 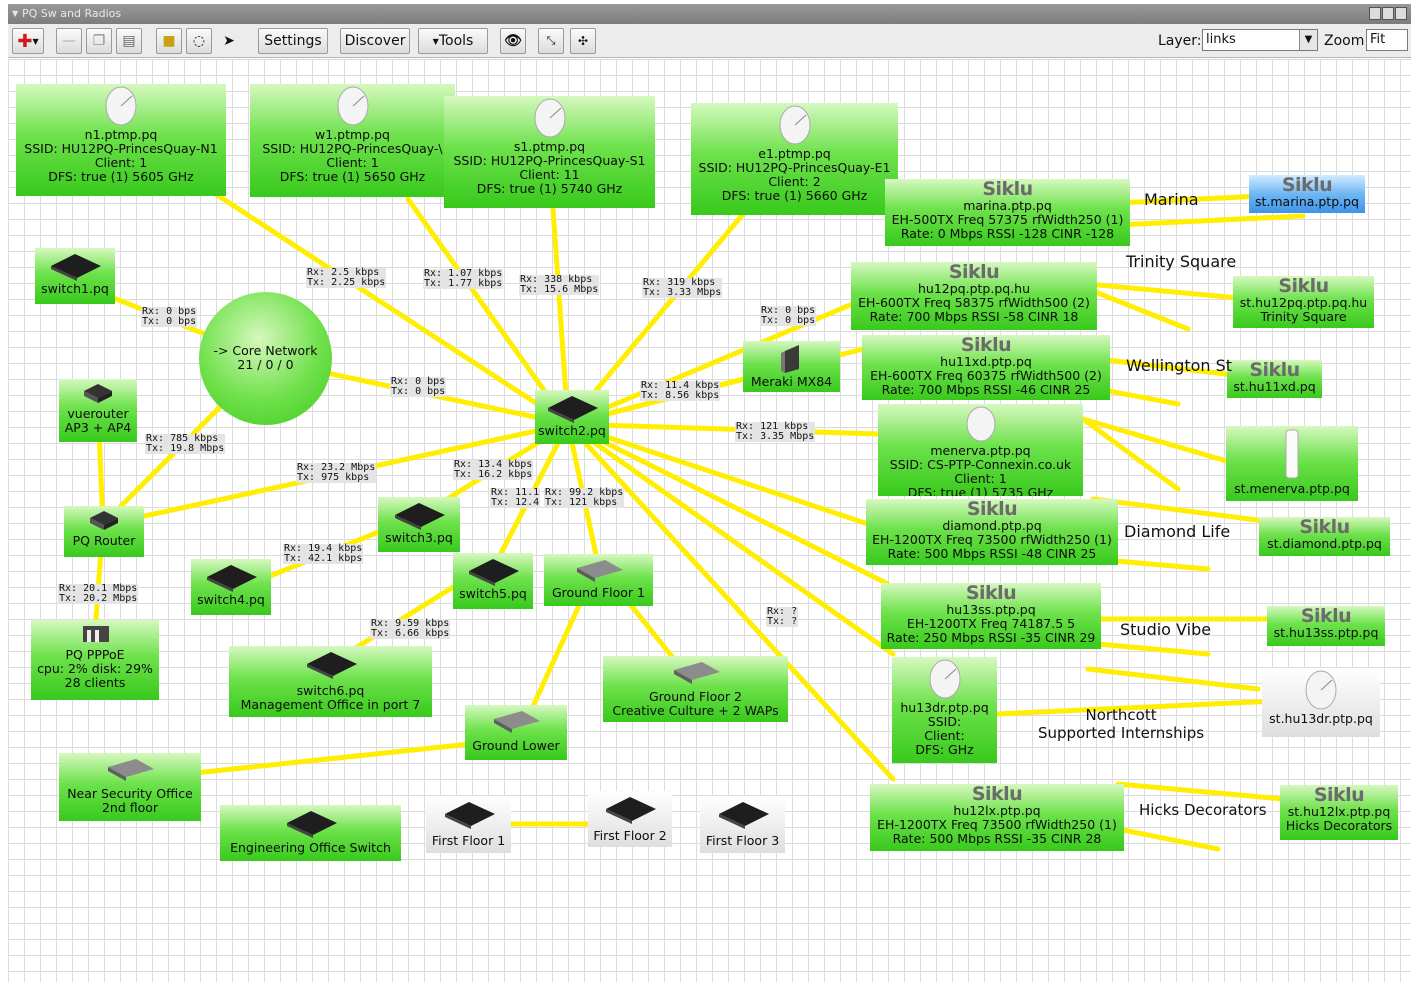 I want to click on paste-icon: ▤, so click(x=129, y=41).